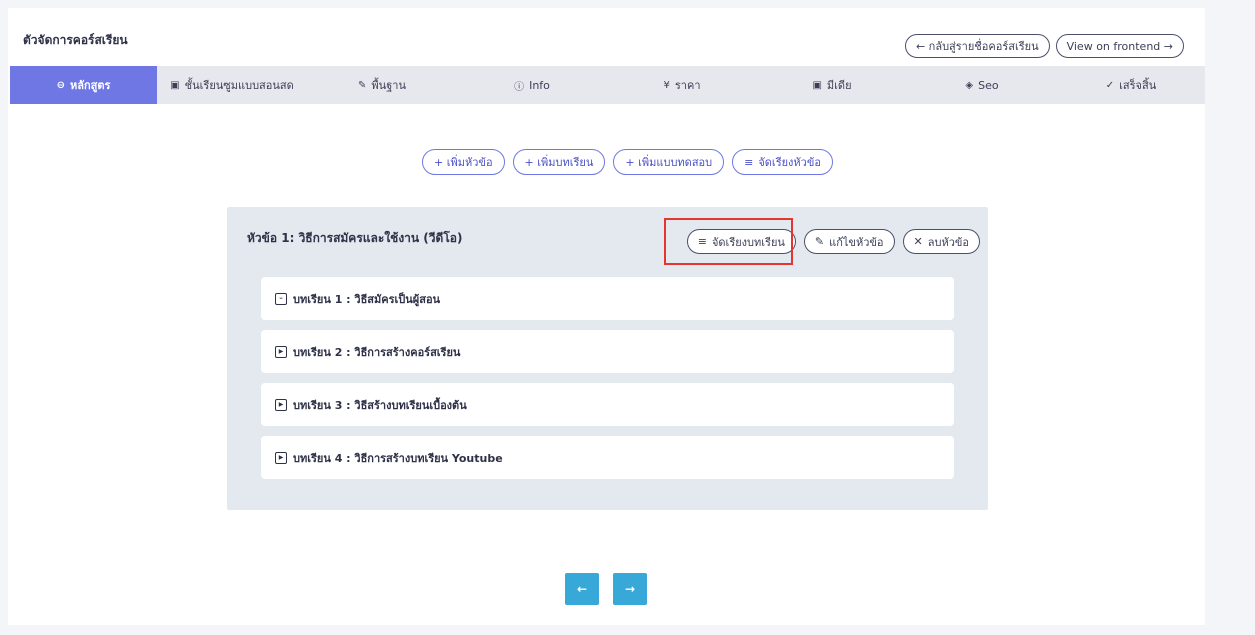 The image size is (1255, 635). What do you see at coordinates (1119, 46) in the screenshot?
I see `view-frontend-button: View on frontend →` at bounding box center [1119, 46].